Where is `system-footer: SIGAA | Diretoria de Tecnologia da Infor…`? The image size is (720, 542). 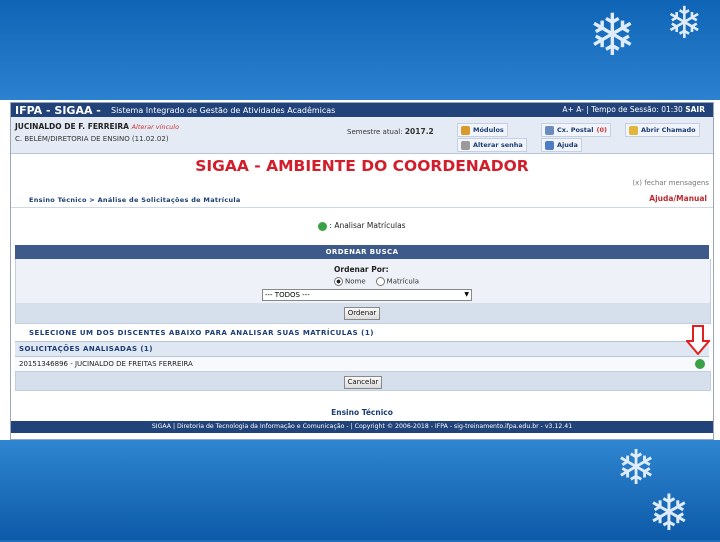 system-footer: SIGAA | Diretoria de Tecnologia da Infor… is located at coordinates (362, 427).